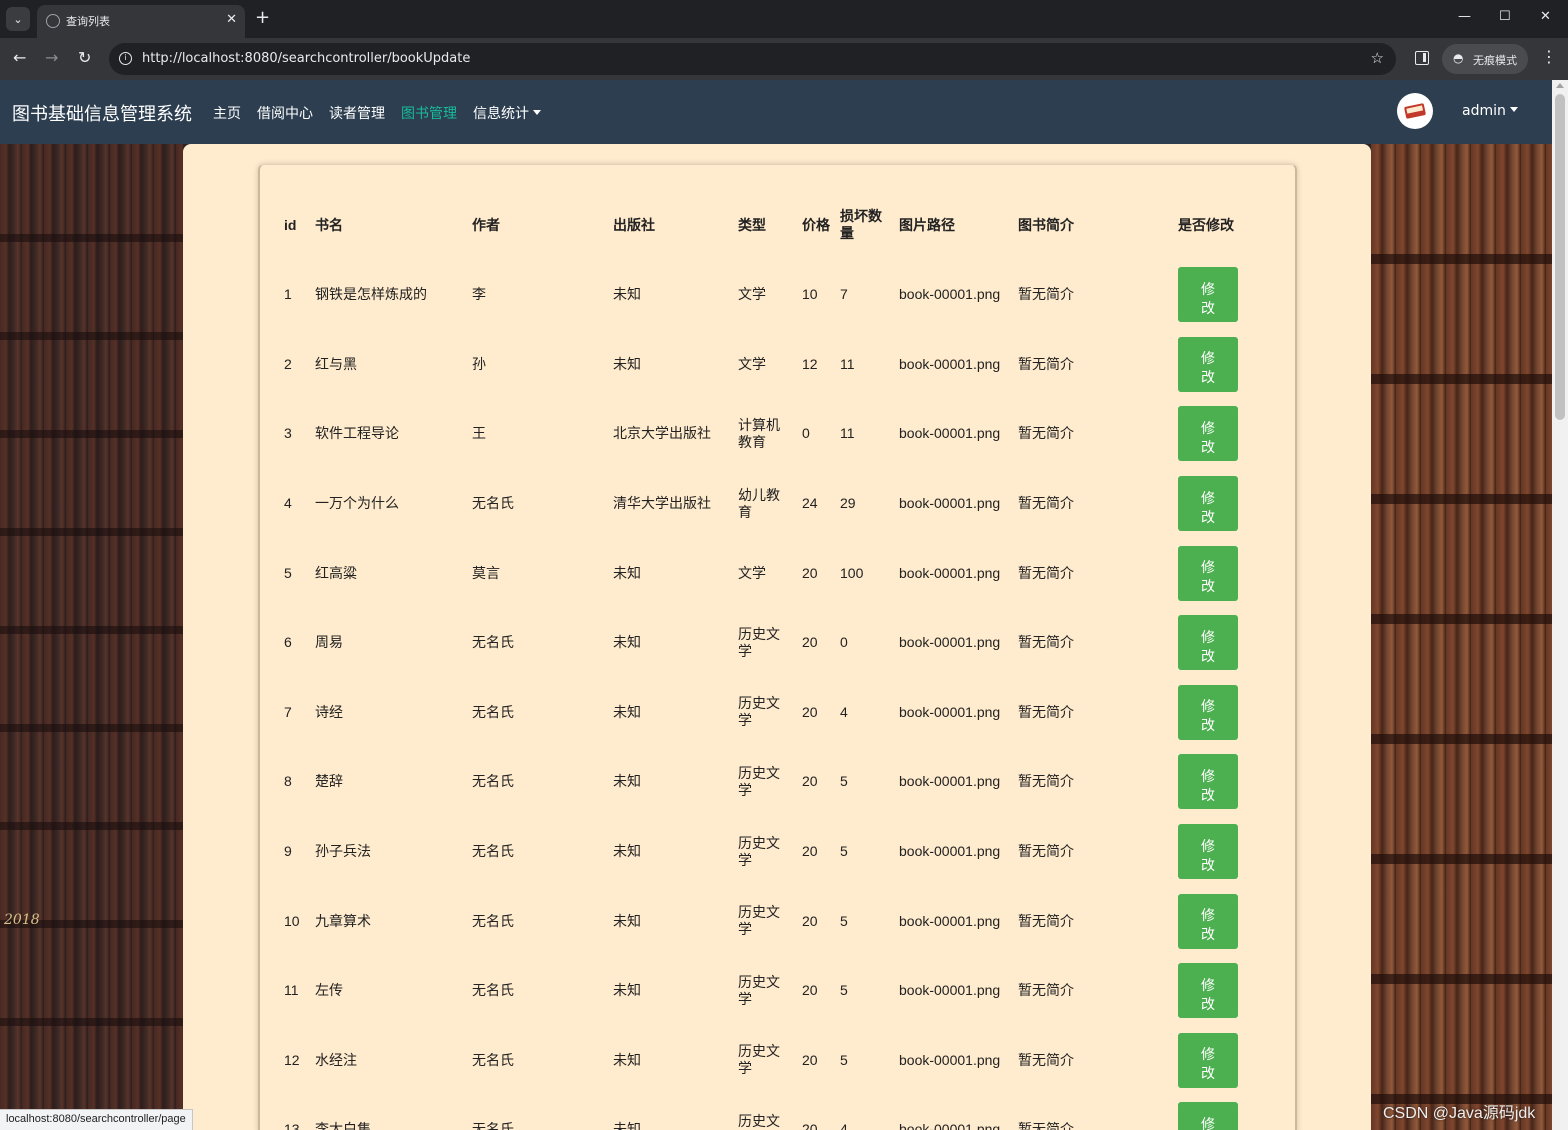  Describe the element at coordinates (141, 21) in the screenshot. I see `browser-tab: 查询列表 ✕` at that location.